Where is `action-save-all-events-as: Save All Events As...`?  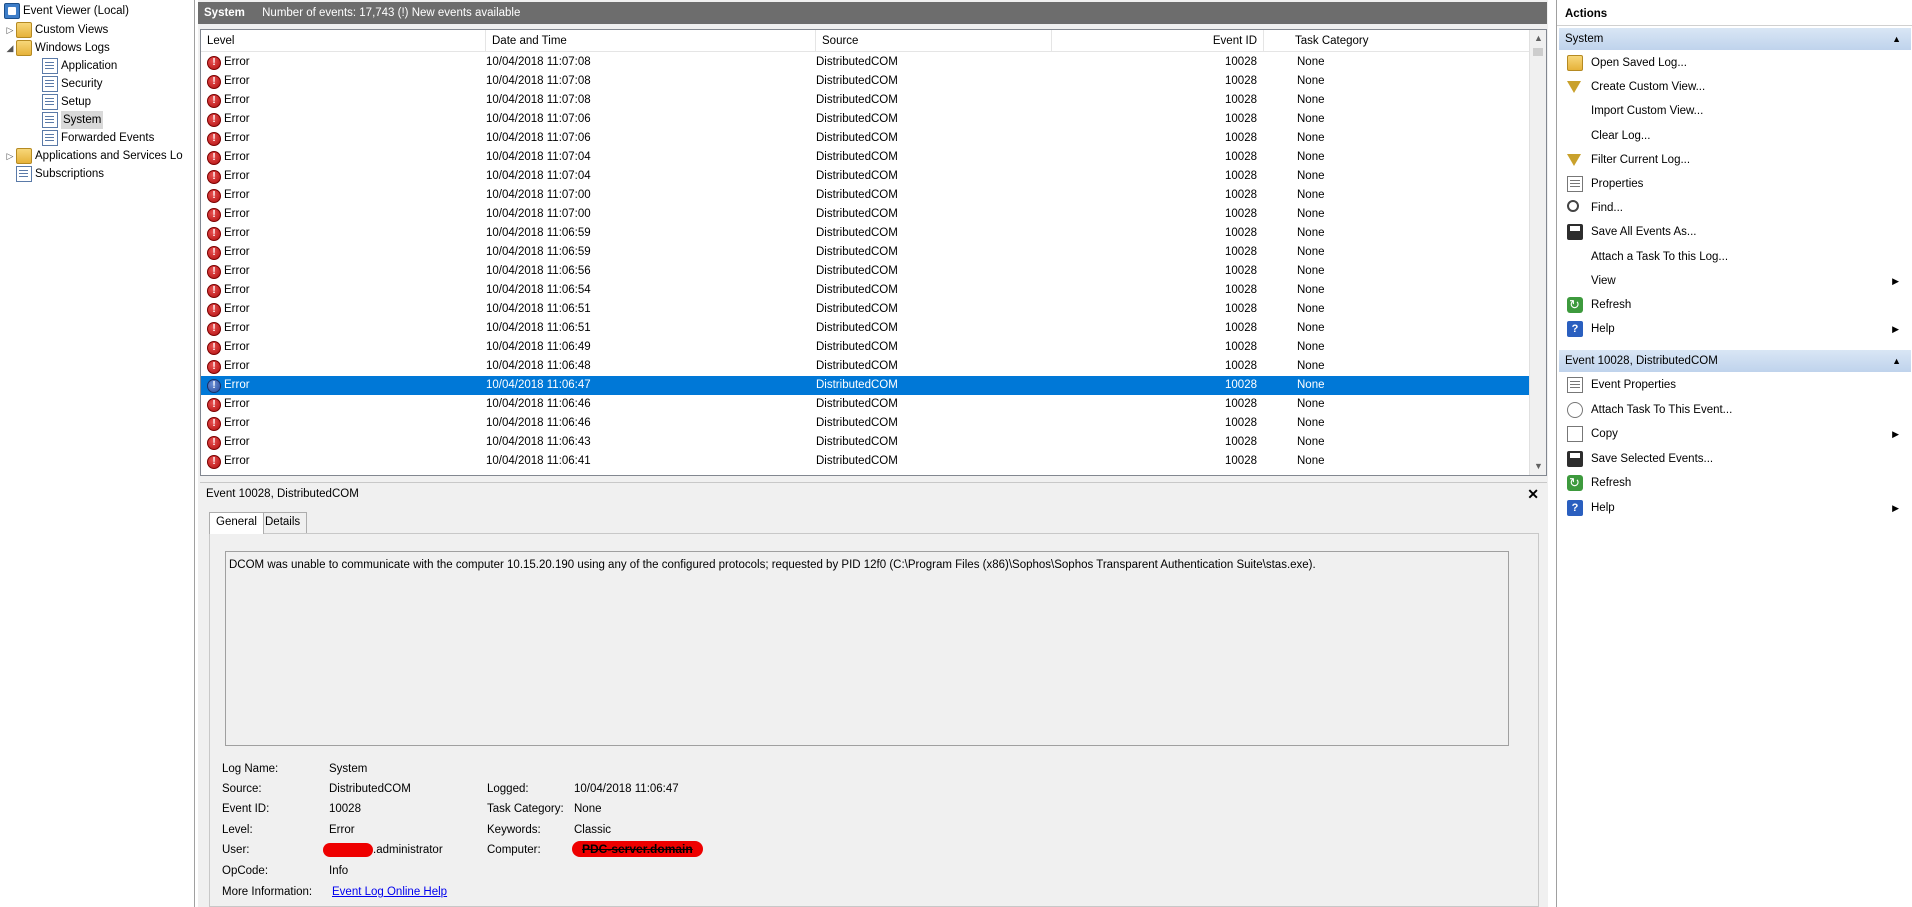
action-save-all-events-as: Save All Events As... is located at coordinates (1734, 232).